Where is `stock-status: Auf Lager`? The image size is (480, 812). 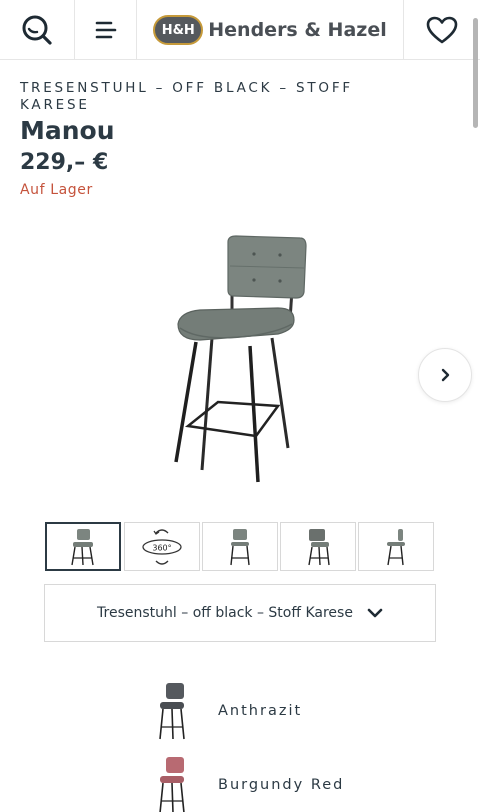 stock-status: Auf Lager is located at coordinates (56, 190).